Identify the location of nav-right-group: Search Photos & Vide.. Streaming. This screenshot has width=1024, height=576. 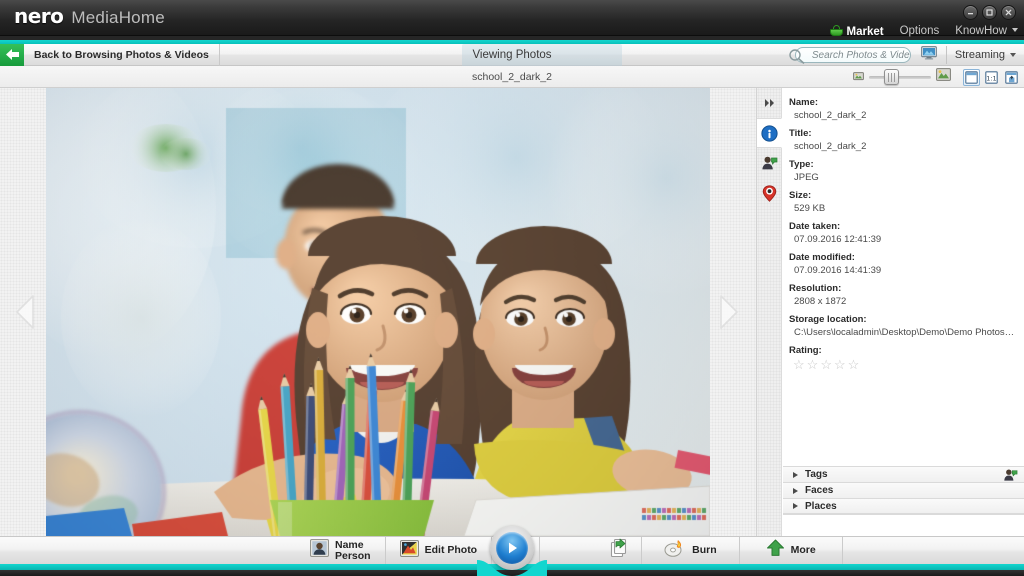
(906, 55).